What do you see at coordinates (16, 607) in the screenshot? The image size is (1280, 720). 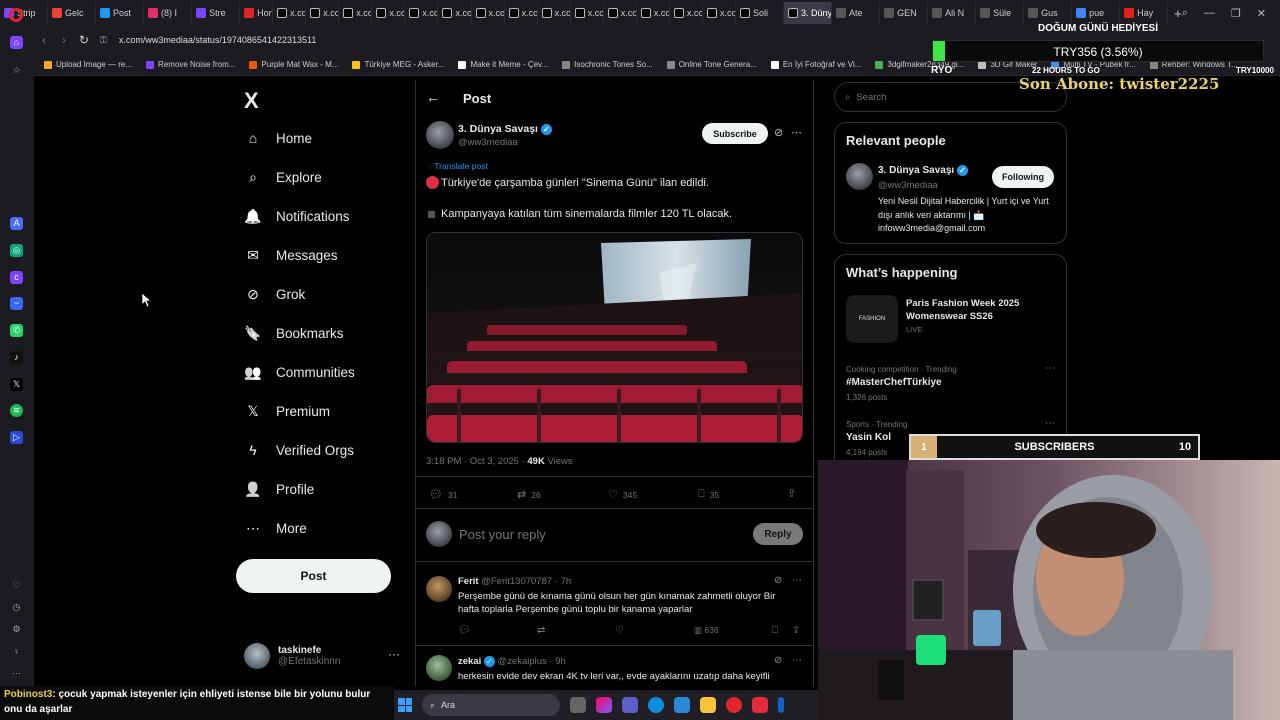 I see `history-icon: ◷` at bounding box center [16, 607].